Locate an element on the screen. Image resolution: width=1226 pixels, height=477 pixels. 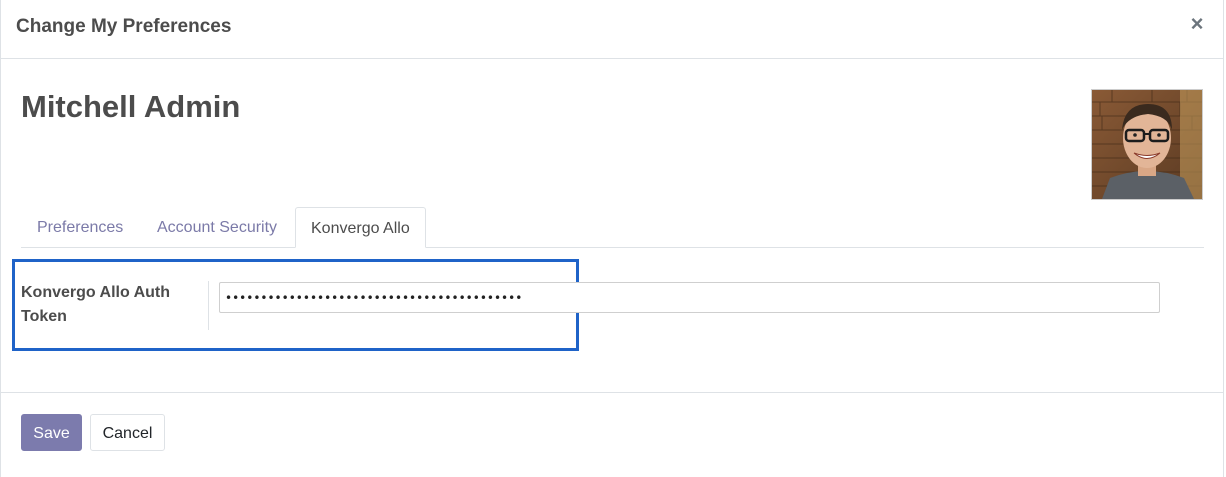
tab-account-security: Account Security is located at coordinates (217, 227).